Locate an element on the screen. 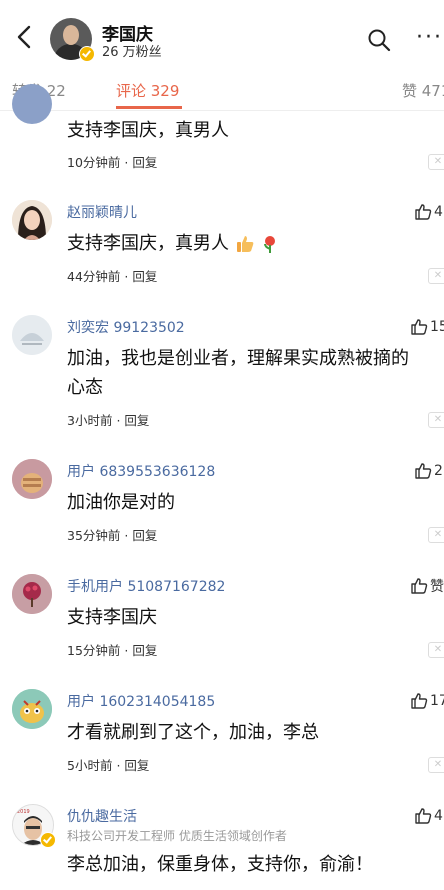 The height and width of the screenshot is (890, 444). tab-bar: 转发 22 评论 329 赞 471 is located at coordinates (222, 91).